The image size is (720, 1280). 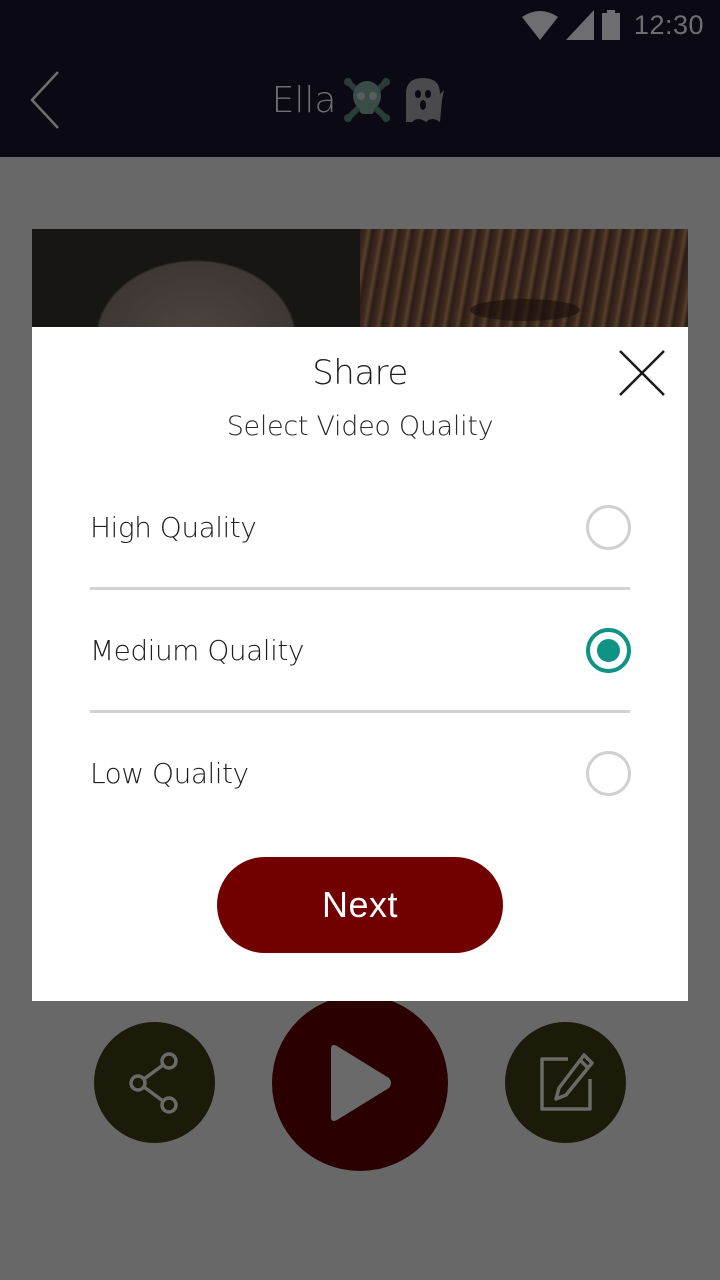 I want to click on dialog-title: Share, so click(x=360, y=373).